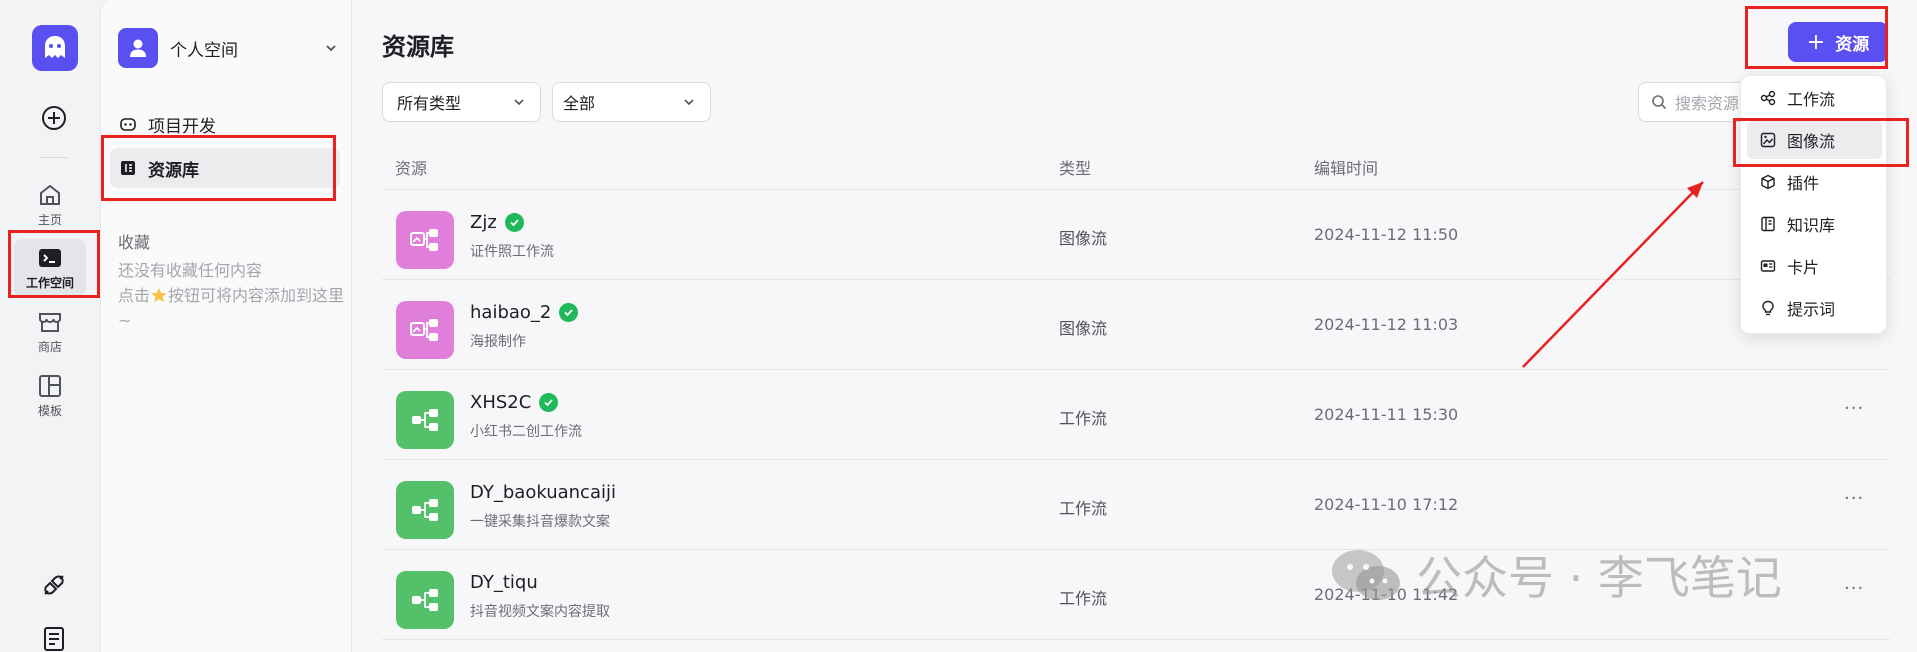 The width and height of the screenshot is (1917, 652). Describe the element at coordinates (159, 295) in the screenshot. I see `star-icon` at that location.